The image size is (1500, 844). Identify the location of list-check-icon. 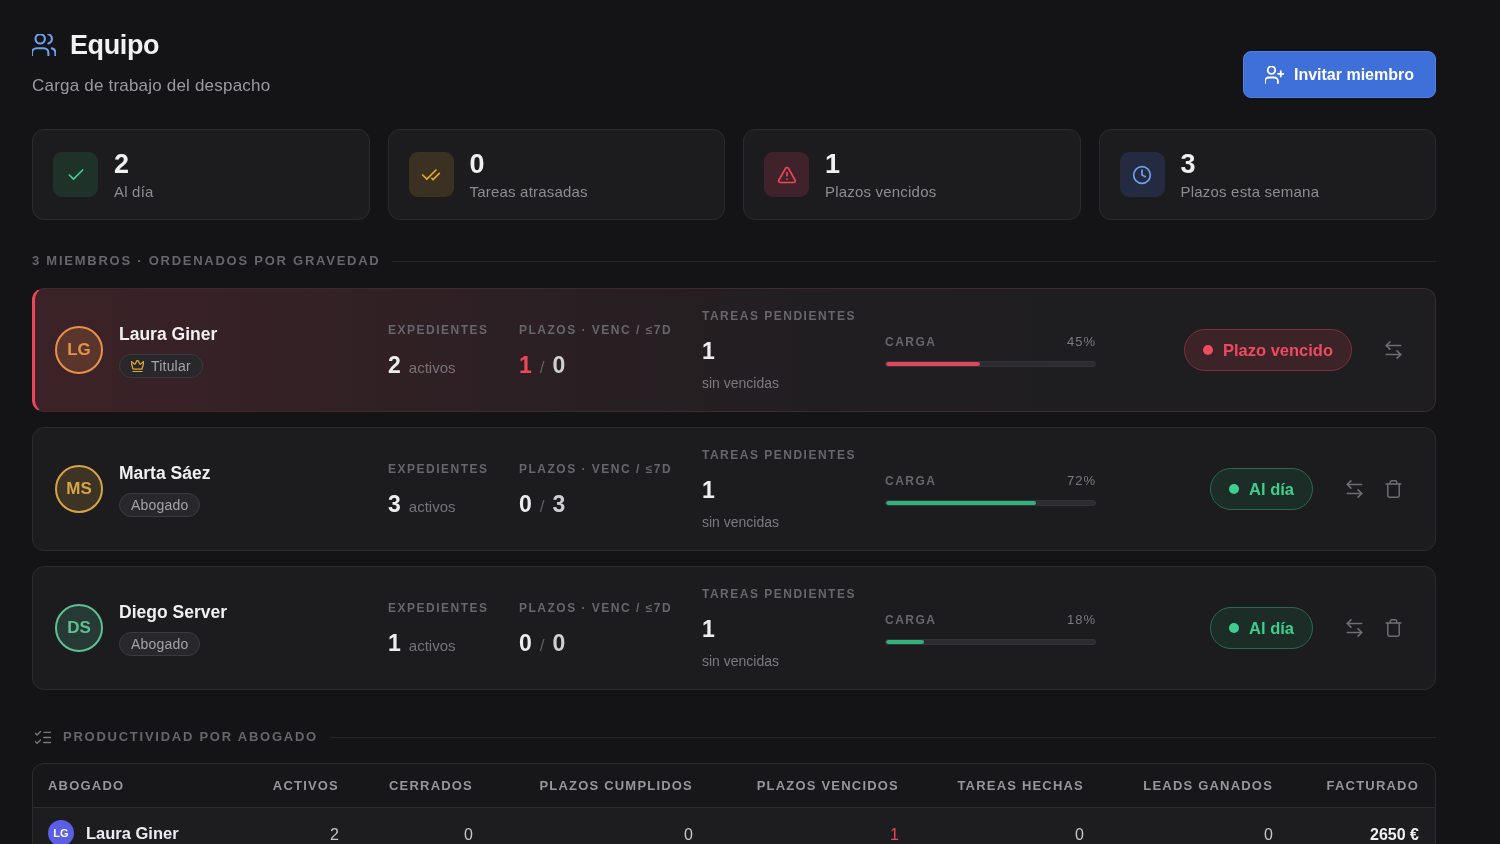
(43, 737).